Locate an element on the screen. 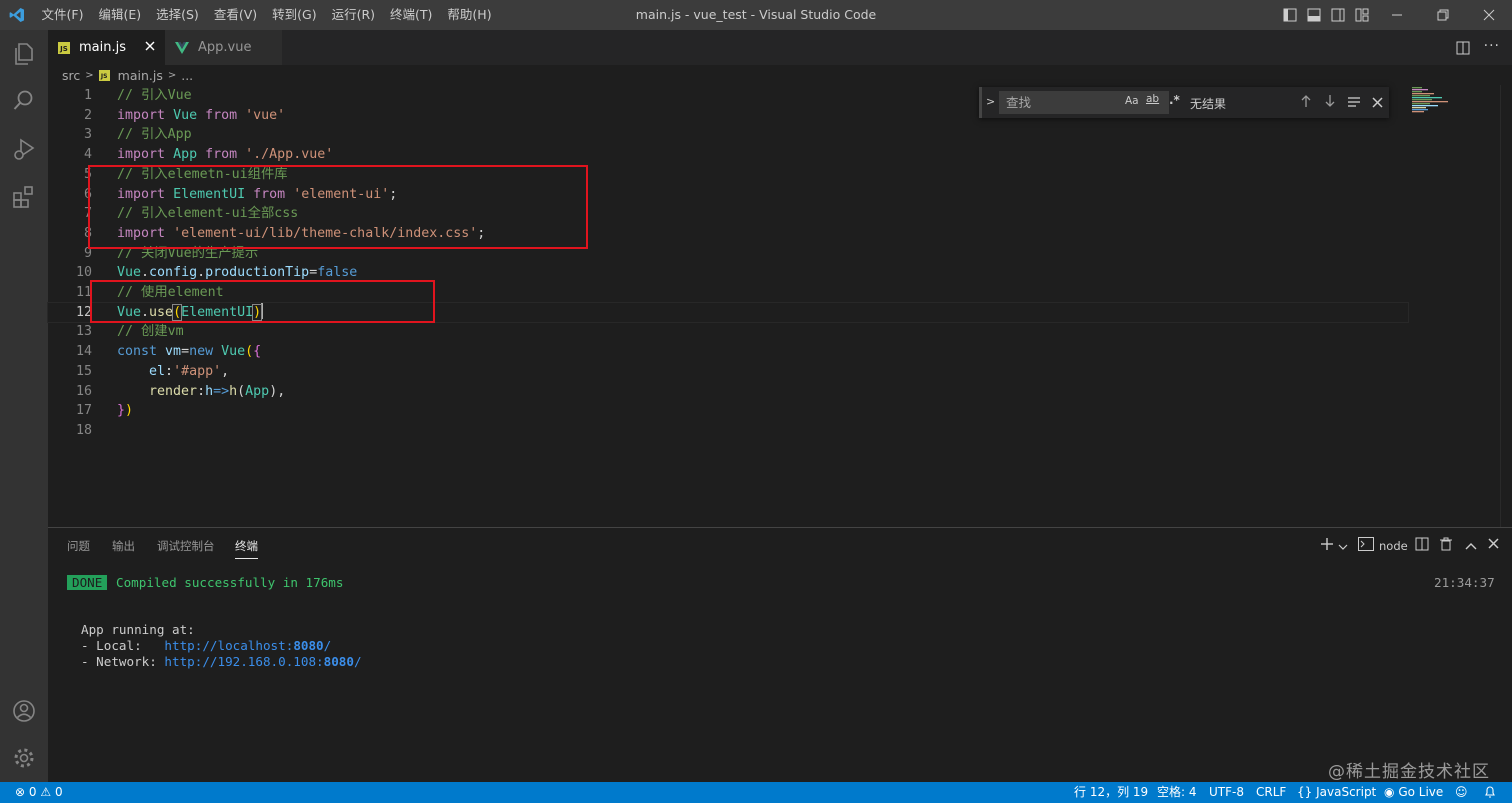  breadcrumb-folder: src is located at coordinates (71, 75).